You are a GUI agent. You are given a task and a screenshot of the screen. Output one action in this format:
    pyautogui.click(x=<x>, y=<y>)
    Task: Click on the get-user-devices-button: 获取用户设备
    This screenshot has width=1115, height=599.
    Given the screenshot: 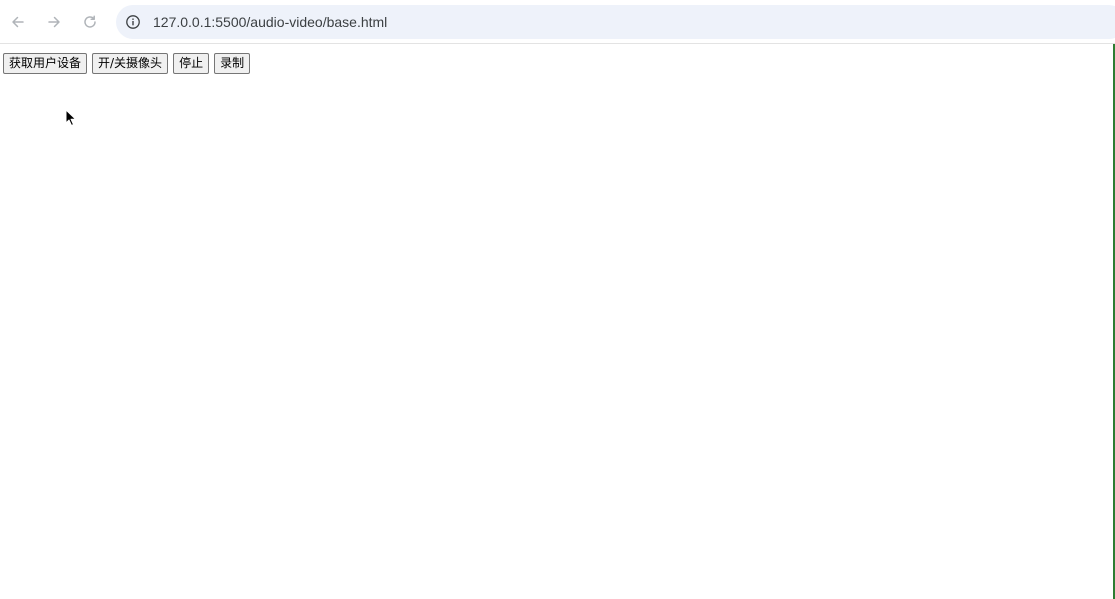 What is the action you would take?
    pyautogui.click(x=45, y=63)
    